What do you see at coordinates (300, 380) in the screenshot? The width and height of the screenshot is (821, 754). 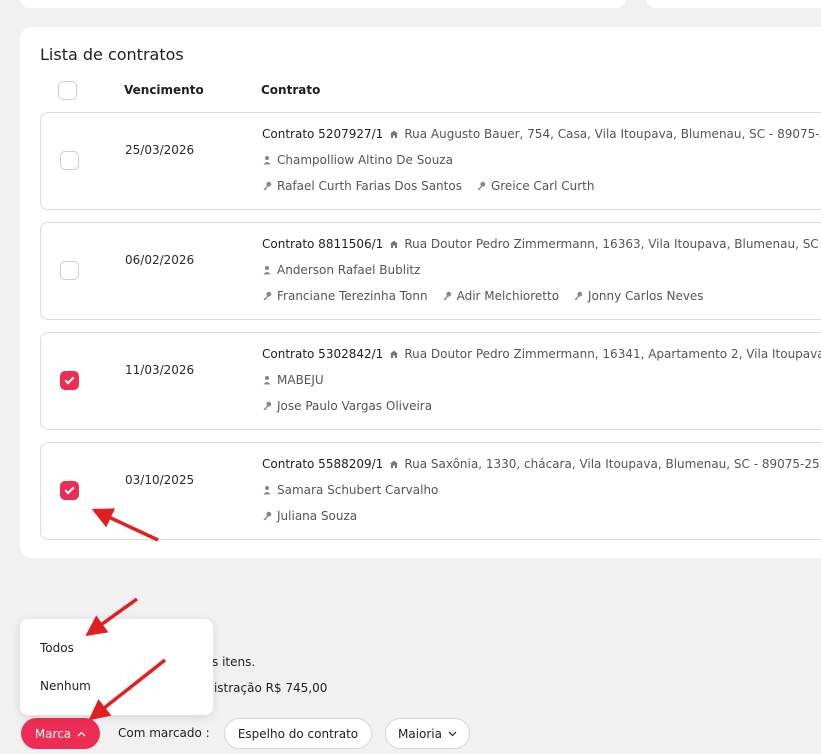 I see `tenant-name: MABEJU` at bounding box center [300, 380].